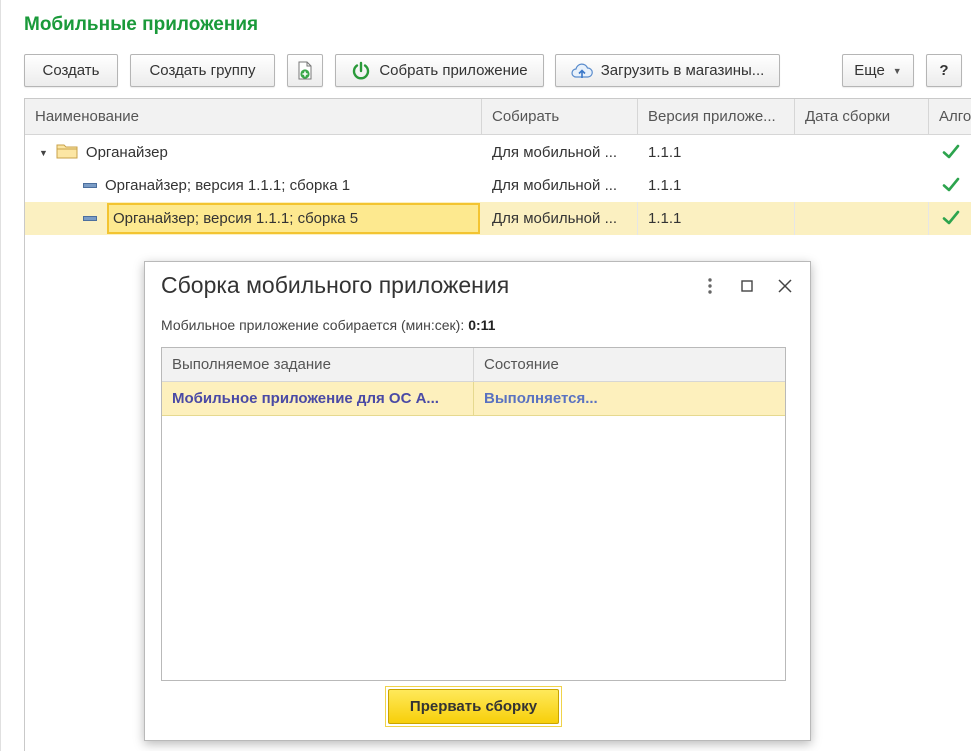  What do you see at coordinates (482, 325) in the screenshot?
I see `build-elapsed-time: 0:11` at bounding box center [482, 325].